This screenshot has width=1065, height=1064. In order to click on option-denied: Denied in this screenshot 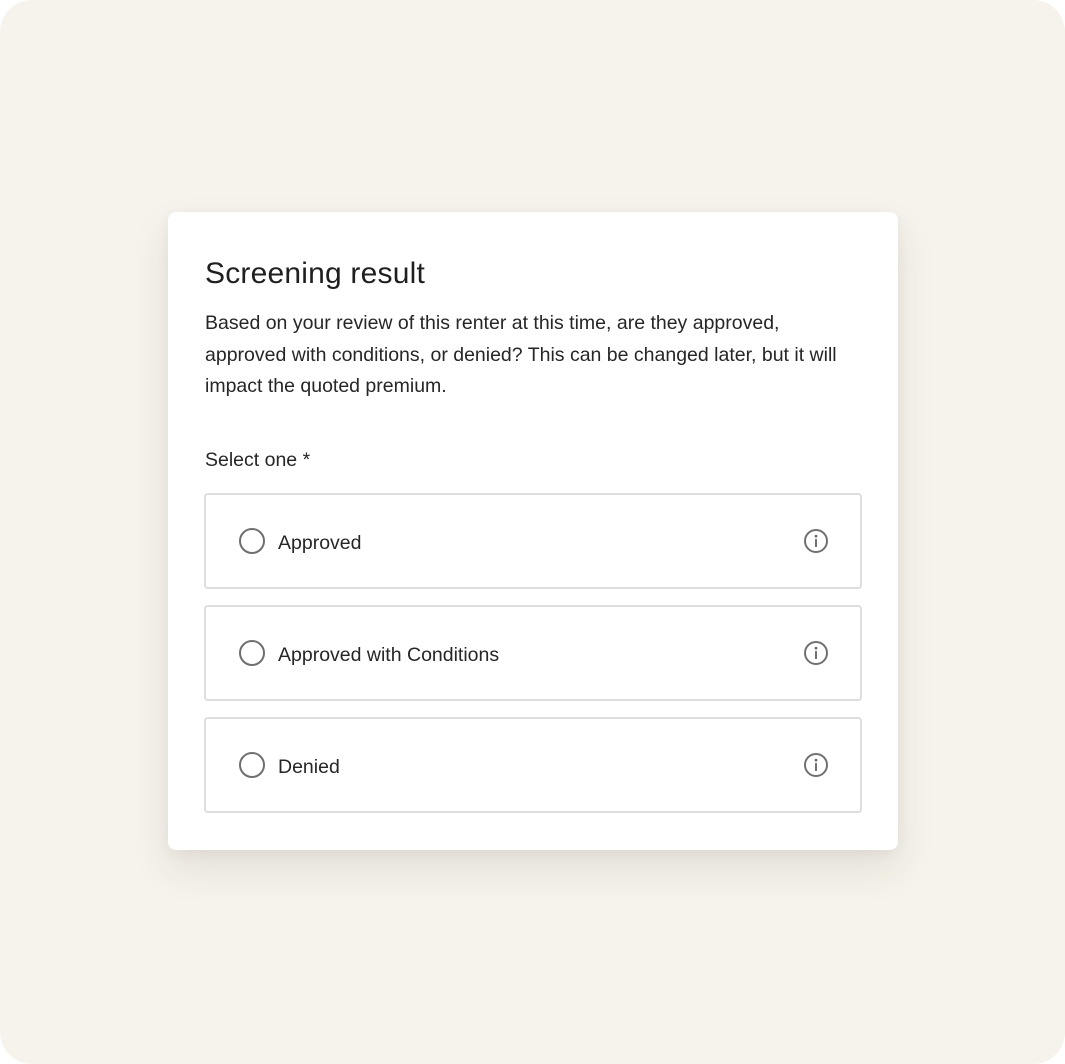, I will do `click(533, 765)`.